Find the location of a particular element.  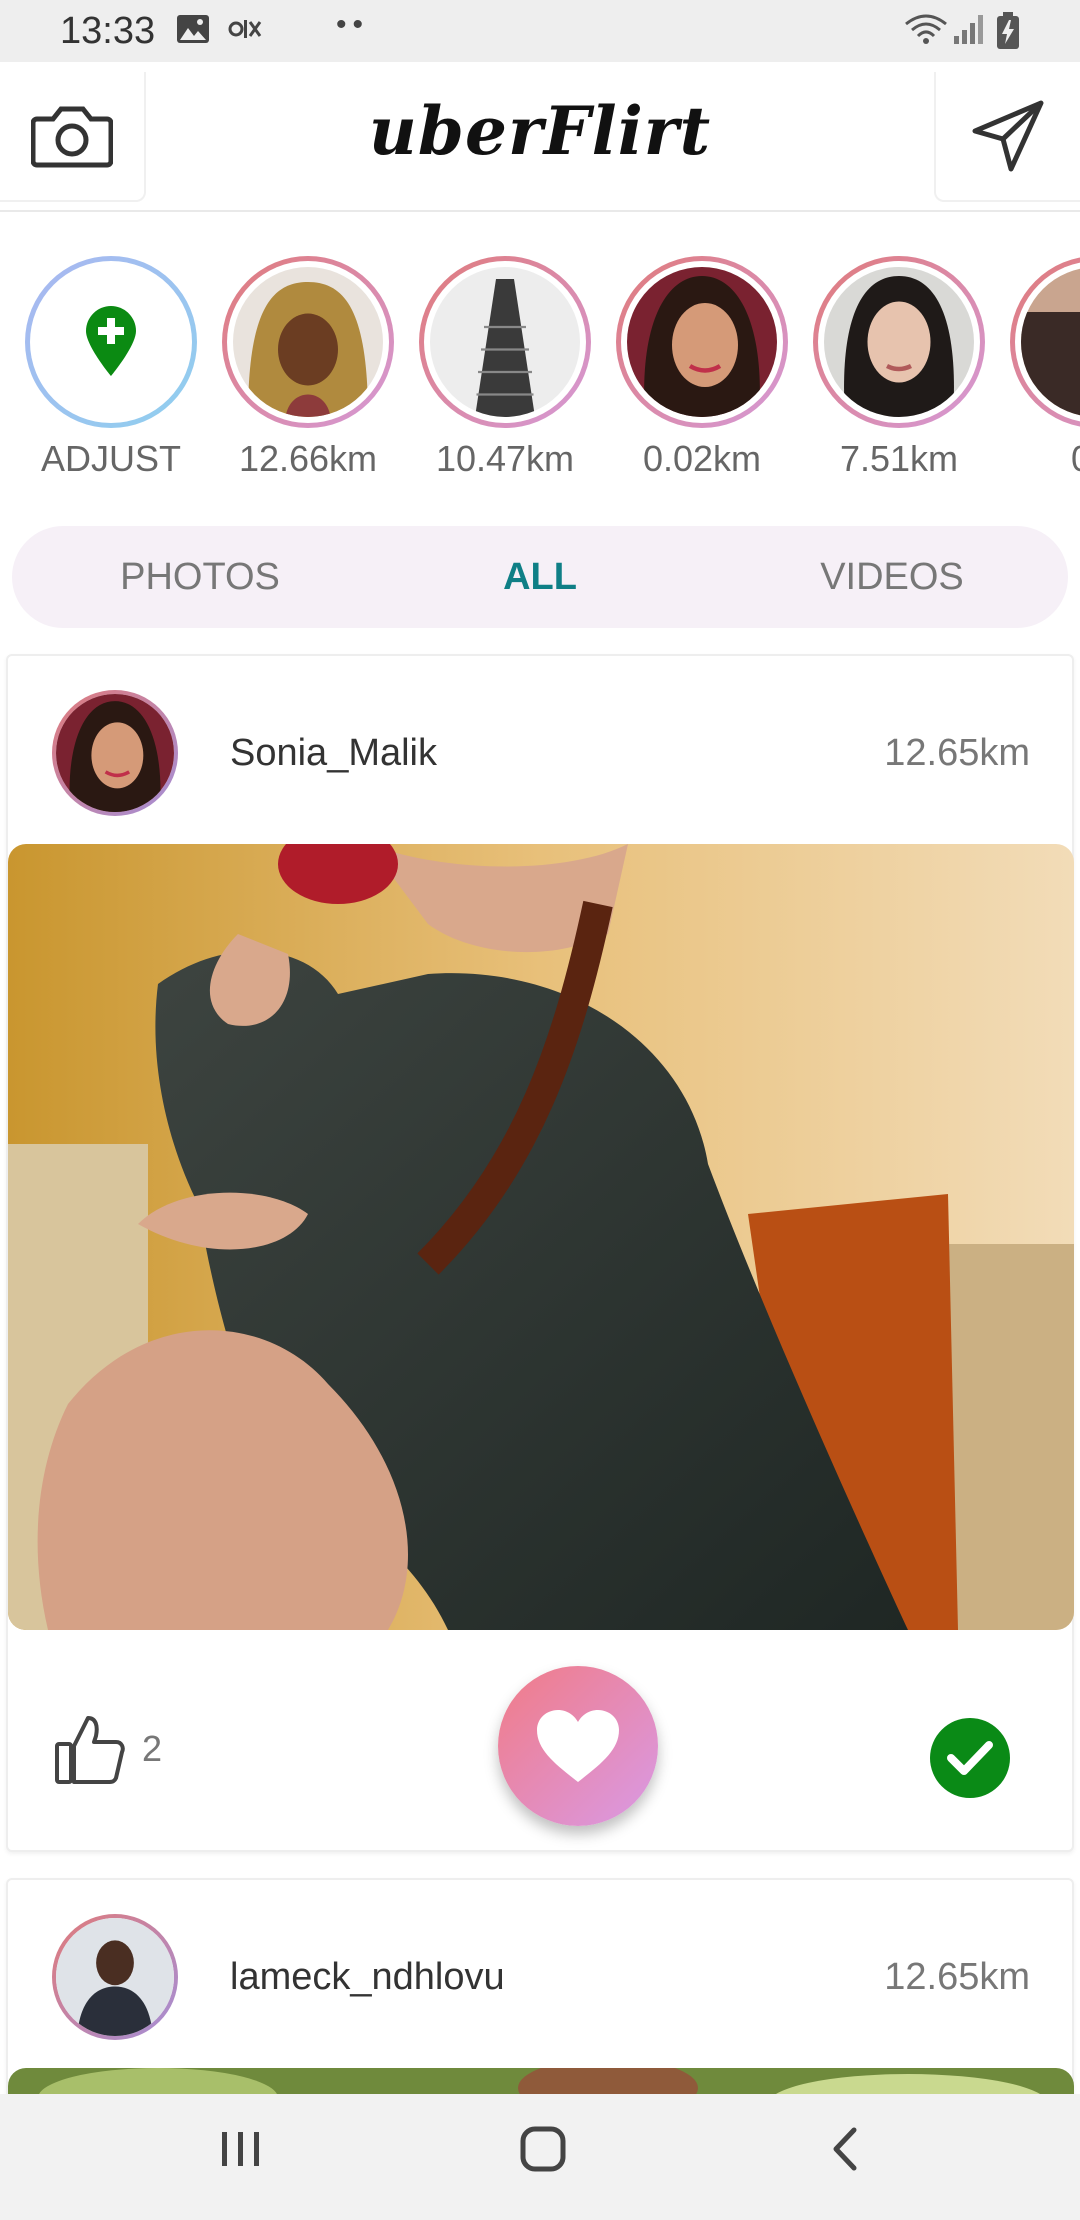

story-item: 7.51km is located at coordinates (899, 368).